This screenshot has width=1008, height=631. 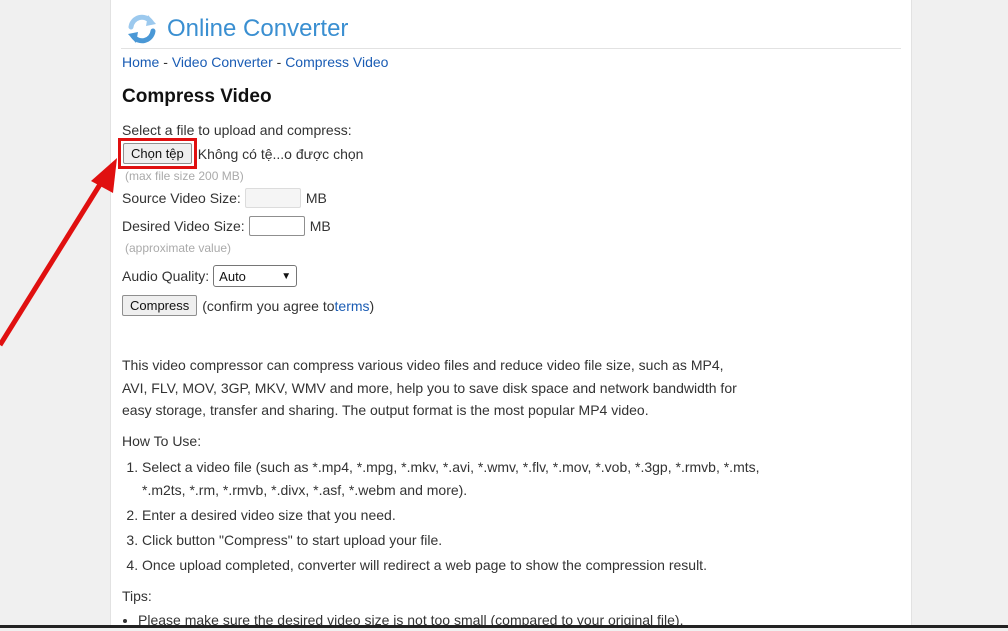 What do you see at coordinates (140, 62) in the screenshot?
I see `breadcrumb-home-link: Home` at bounding box center [140, 62].